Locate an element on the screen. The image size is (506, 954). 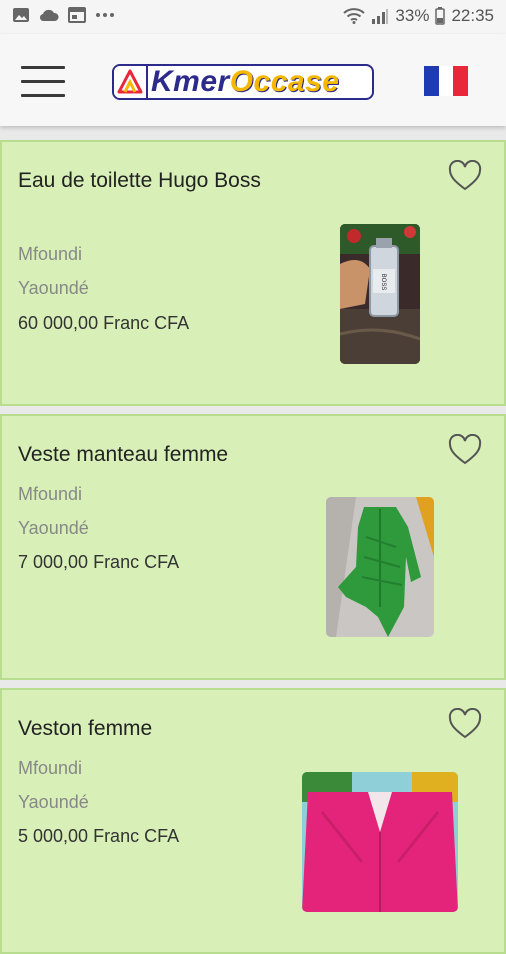
logo-occase: Occase is located at coordinates (284, 81).